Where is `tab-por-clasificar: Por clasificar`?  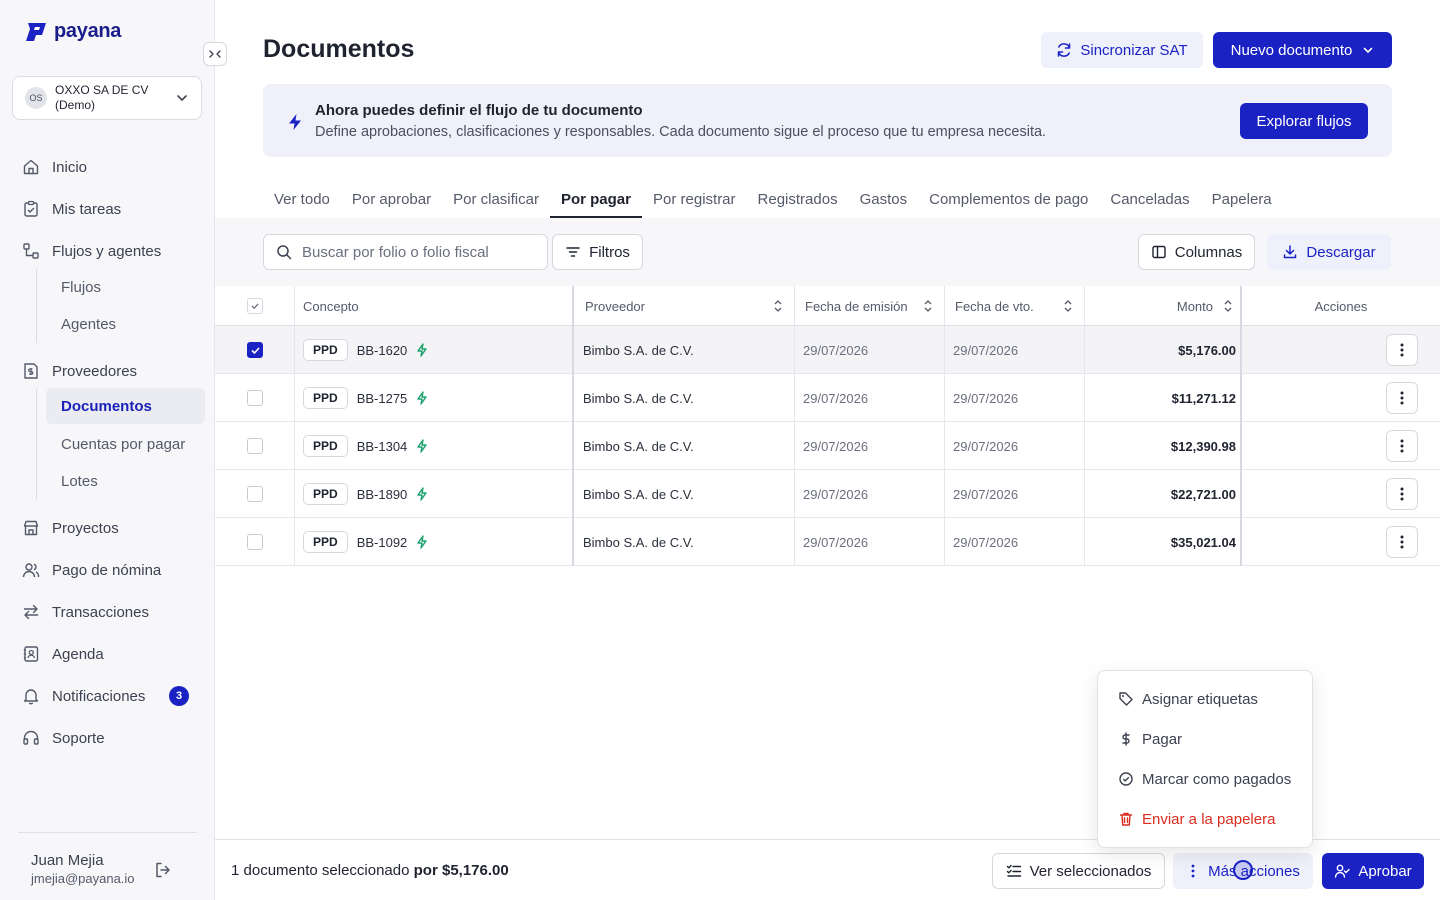 tab-por-clasificar: Por clasificar is located at coordinates (496, 199).